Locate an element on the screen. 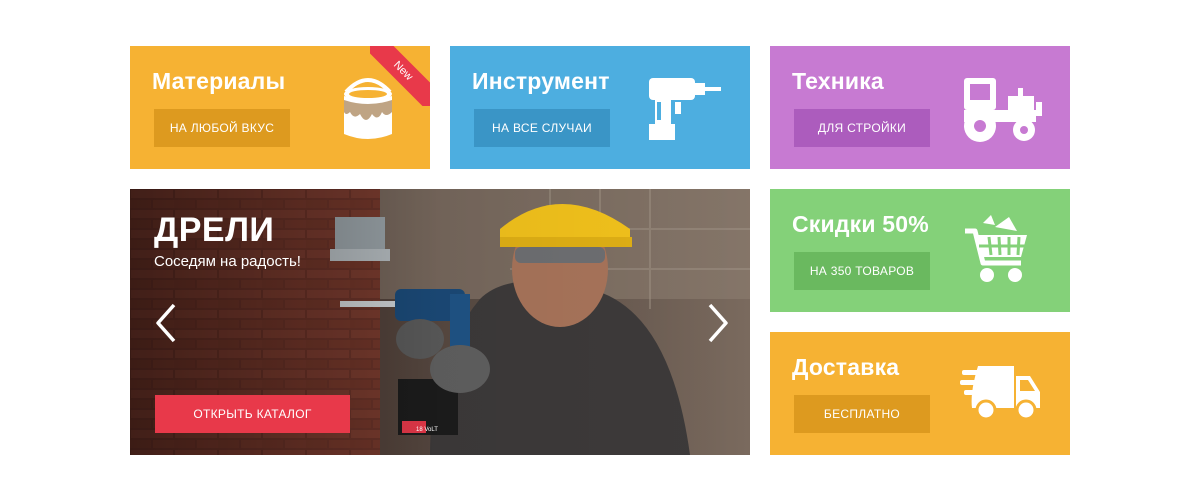  carousel-next-arrow-icon is located at coordinates (718, 323).